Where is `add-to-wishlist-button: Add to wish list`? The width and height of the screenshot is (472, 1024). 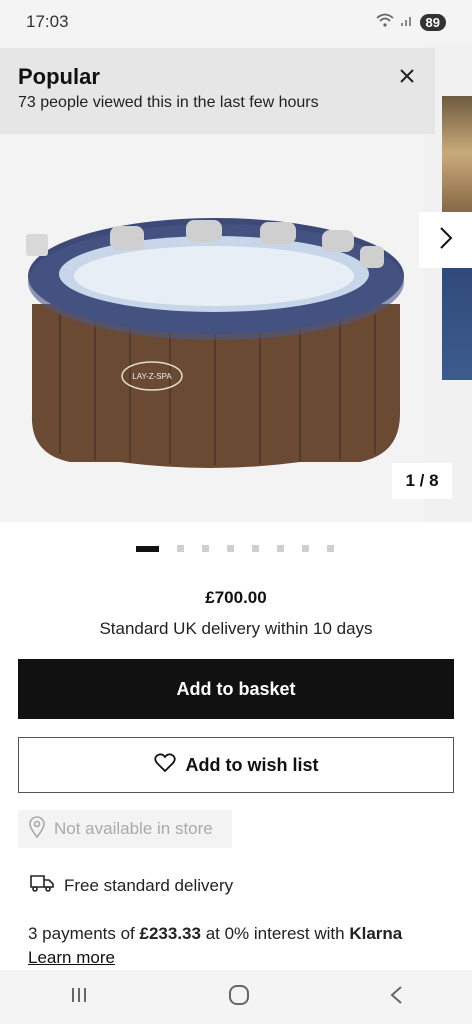
add-to-wishlist-button: Add to wish list is located at coordinates (236, 765).